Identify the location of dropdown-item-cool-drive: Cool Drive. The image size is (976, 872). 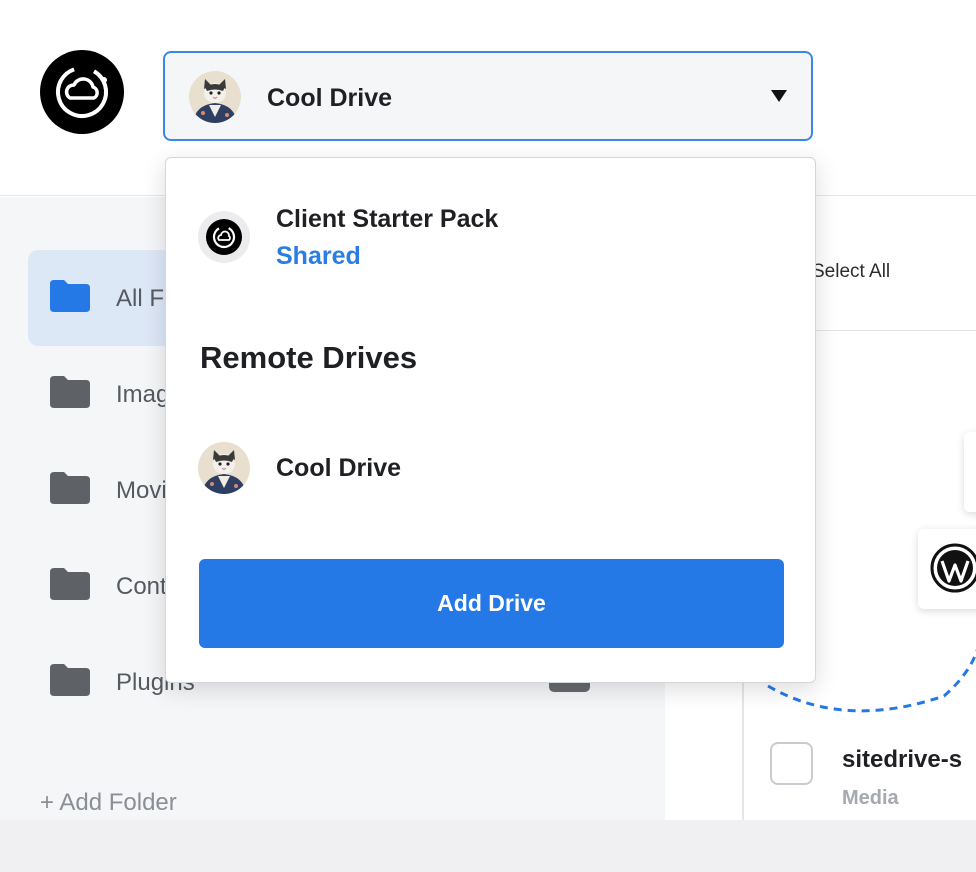
(490, 470).